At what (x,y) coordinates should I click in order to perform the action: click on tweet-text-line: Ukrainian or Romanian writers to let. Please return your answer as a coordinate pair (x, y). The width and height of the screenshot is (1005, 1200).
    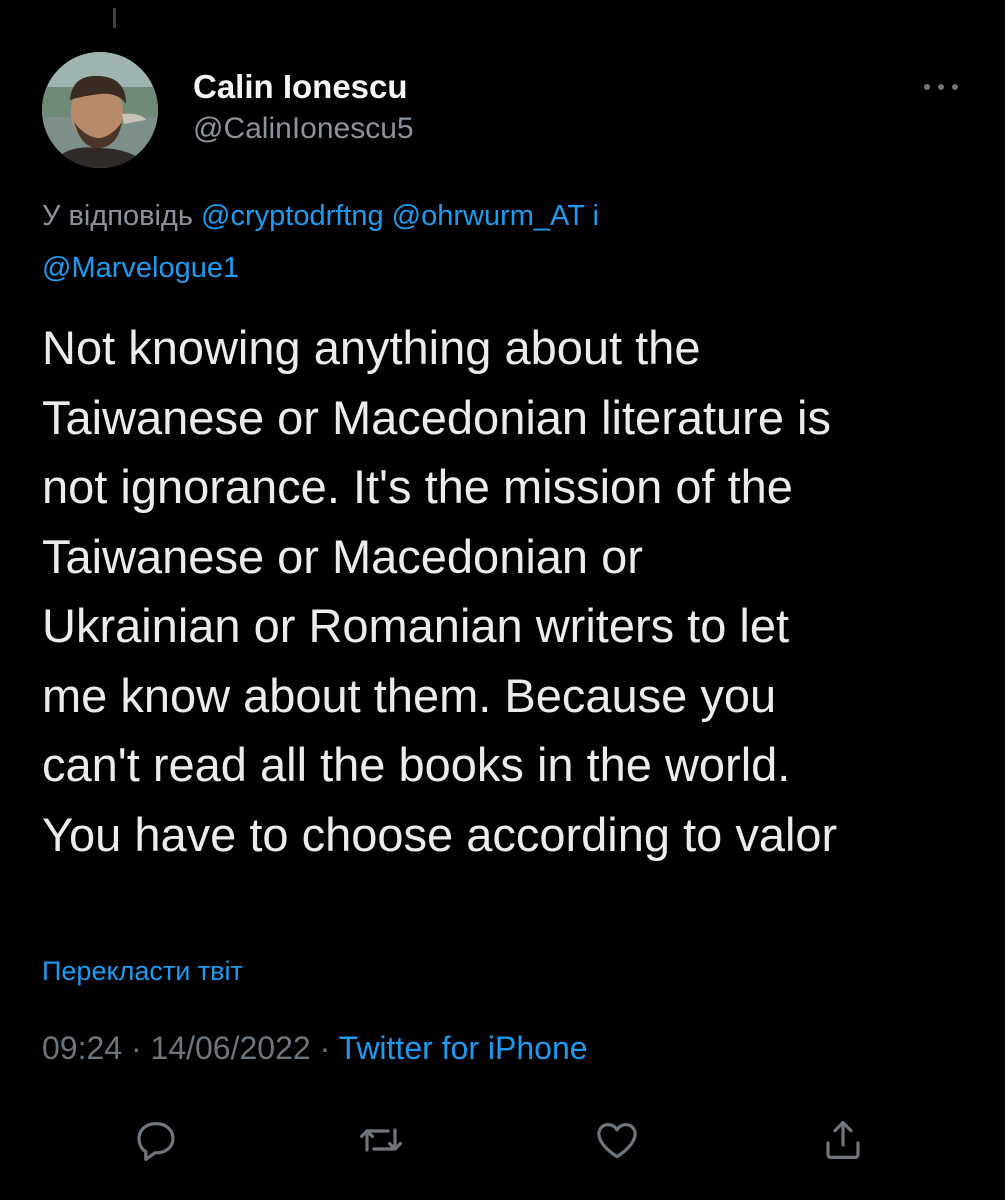
    Looking at the image, I should click on (416, 625).